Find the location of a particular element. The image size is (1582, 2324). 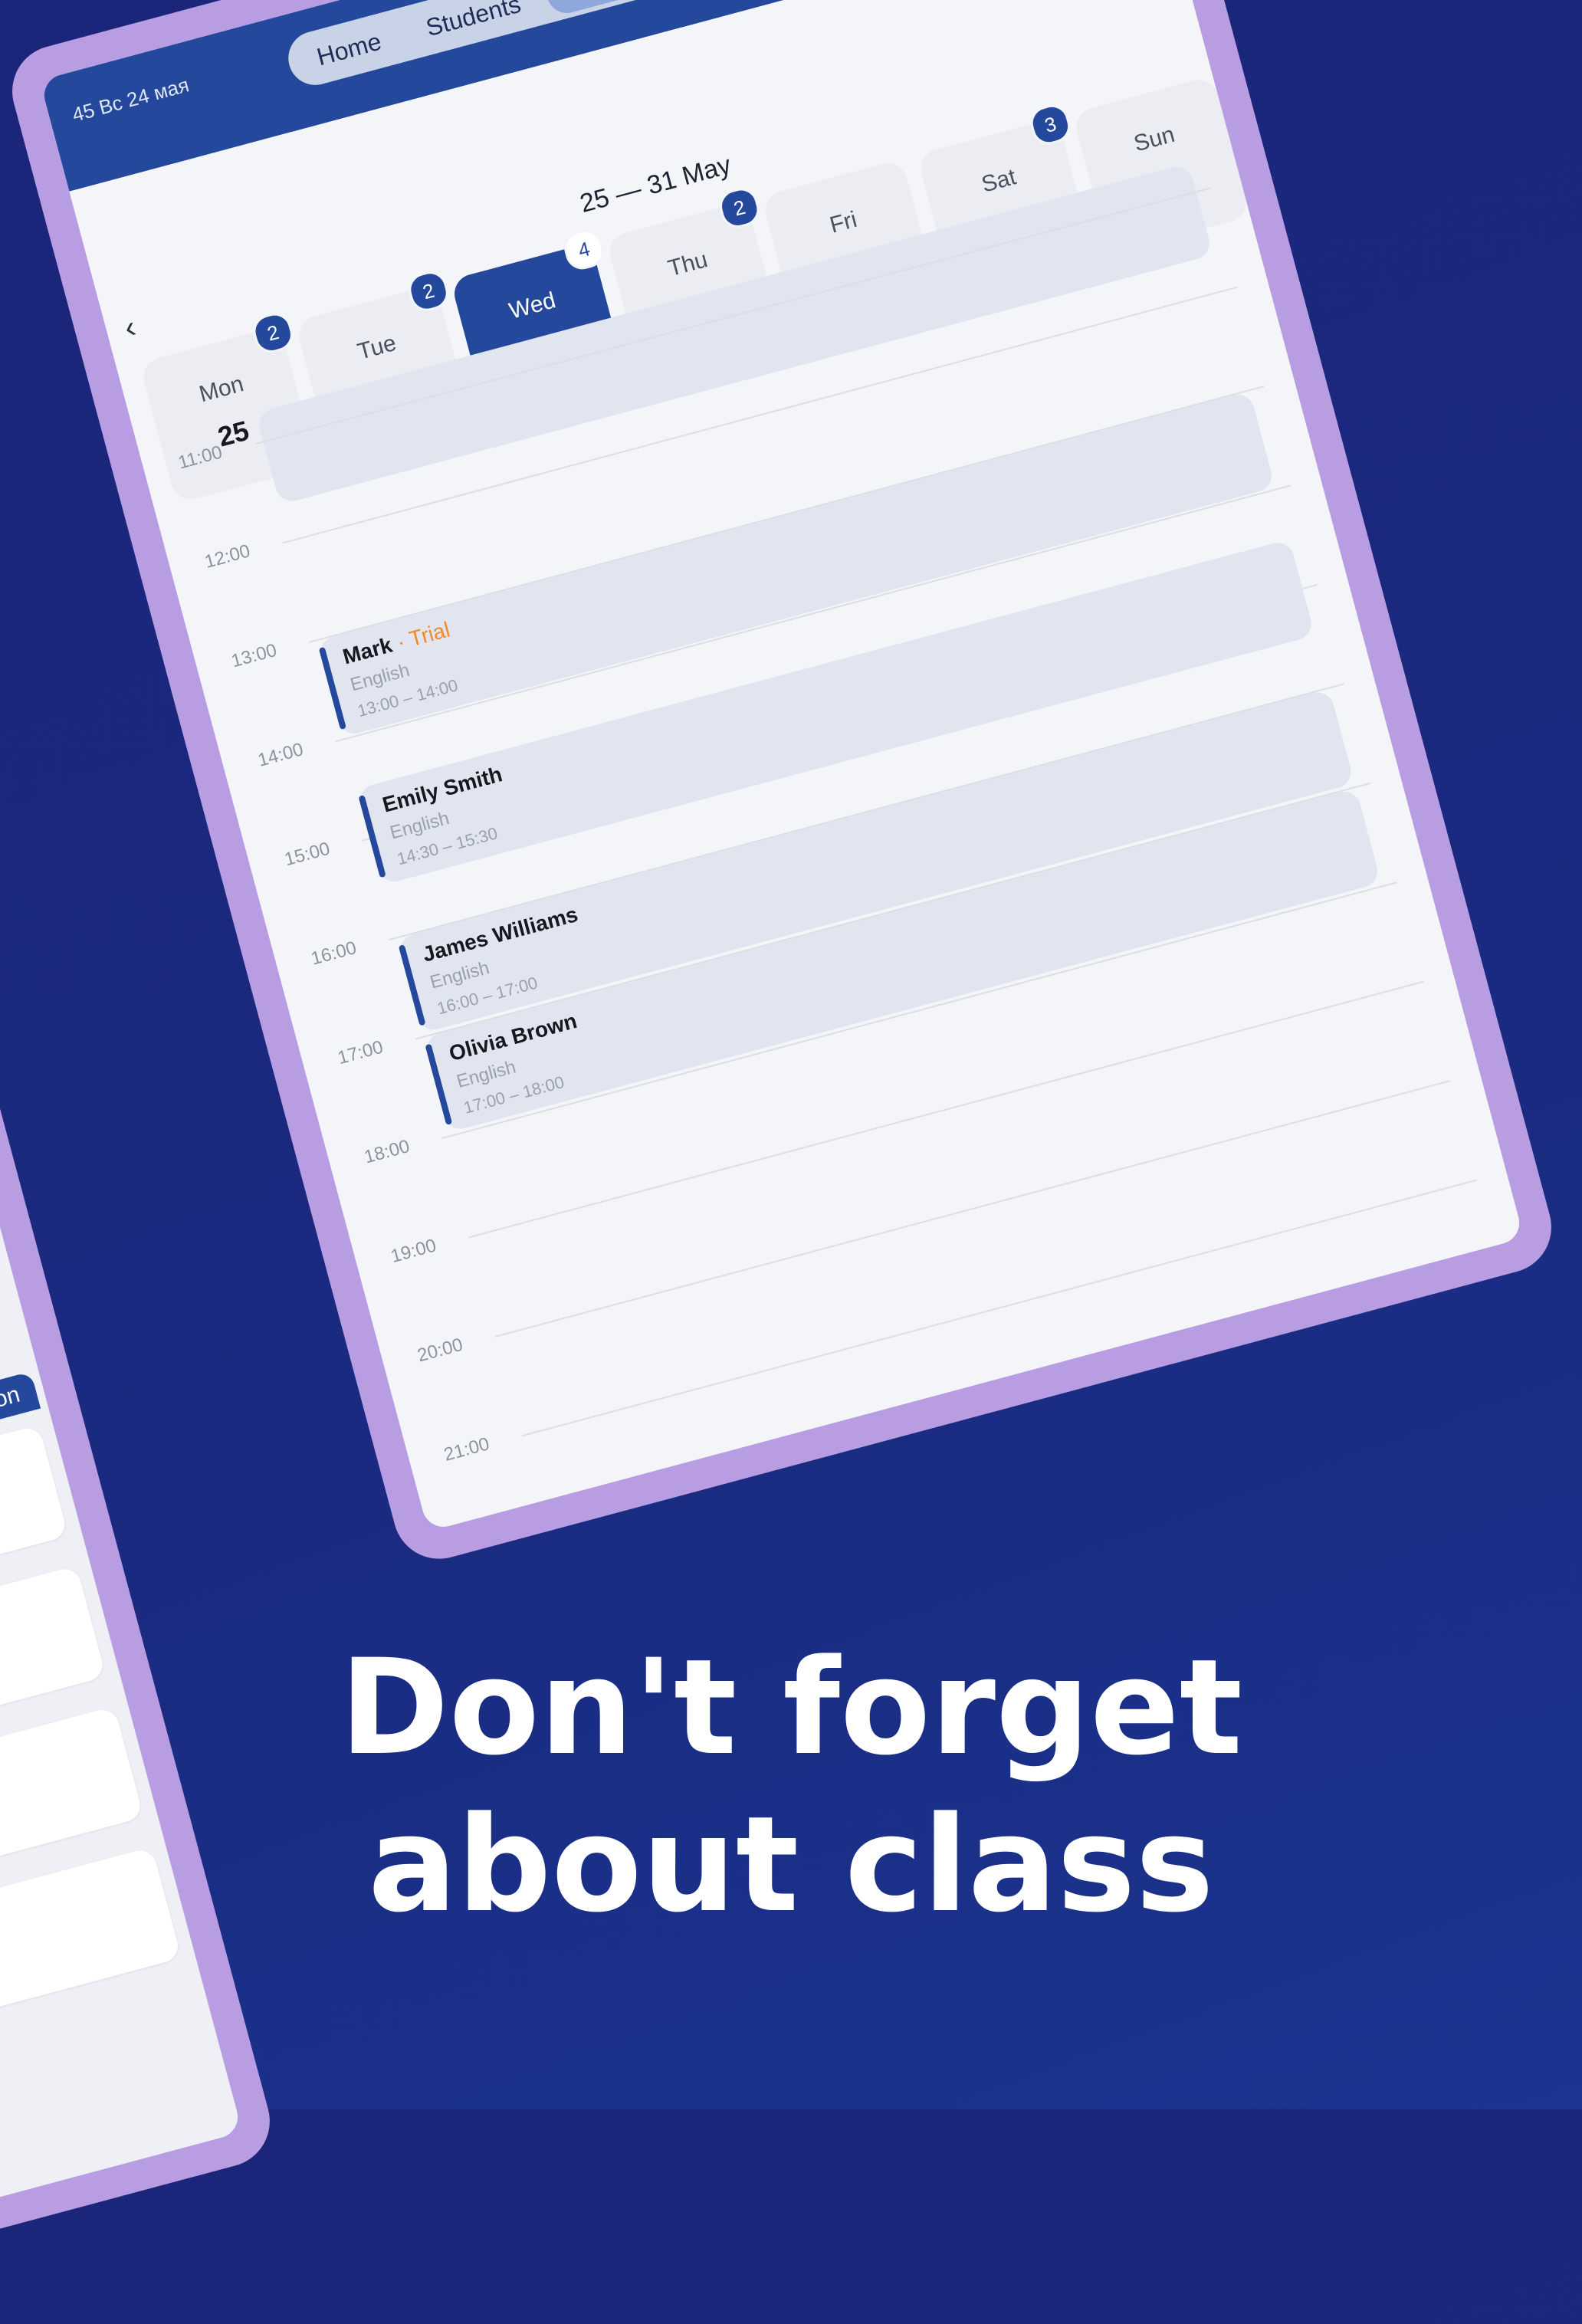

nav-students: Students is located at coordinates (473, 27).